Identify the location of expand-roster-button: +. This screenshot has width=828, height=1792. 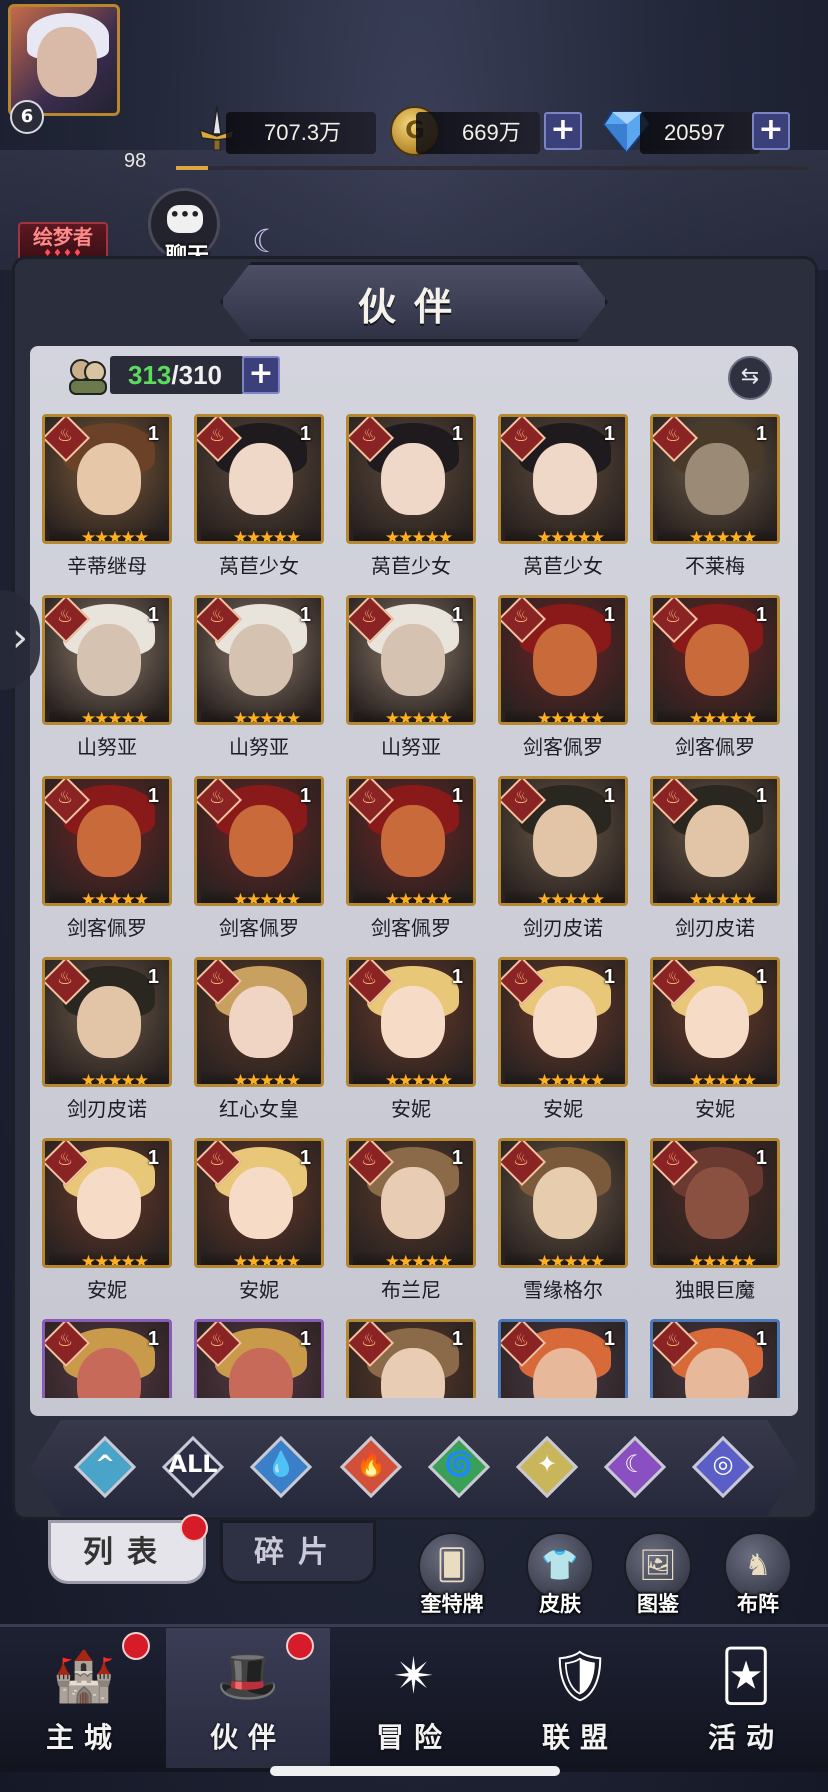
(261, 375).